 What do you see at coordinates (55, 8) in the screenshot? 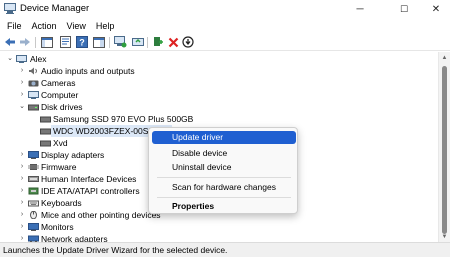
I see `window-title: Device Manager` at bounding box center [55, 8].